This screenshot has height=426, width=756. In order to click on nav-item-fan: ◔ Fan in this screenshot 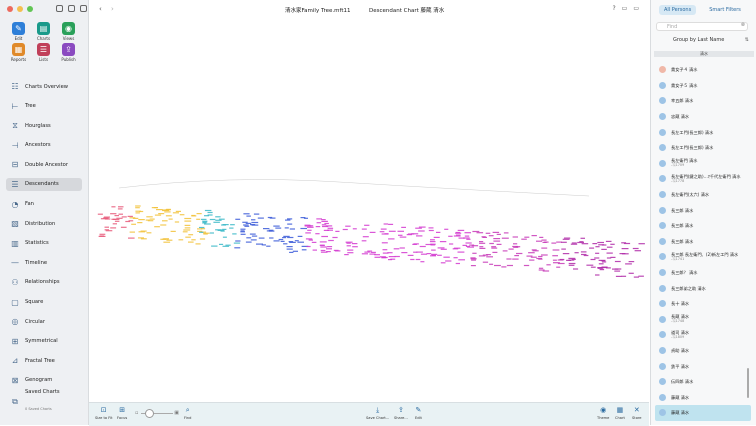, I will do `click(44, 204)`.